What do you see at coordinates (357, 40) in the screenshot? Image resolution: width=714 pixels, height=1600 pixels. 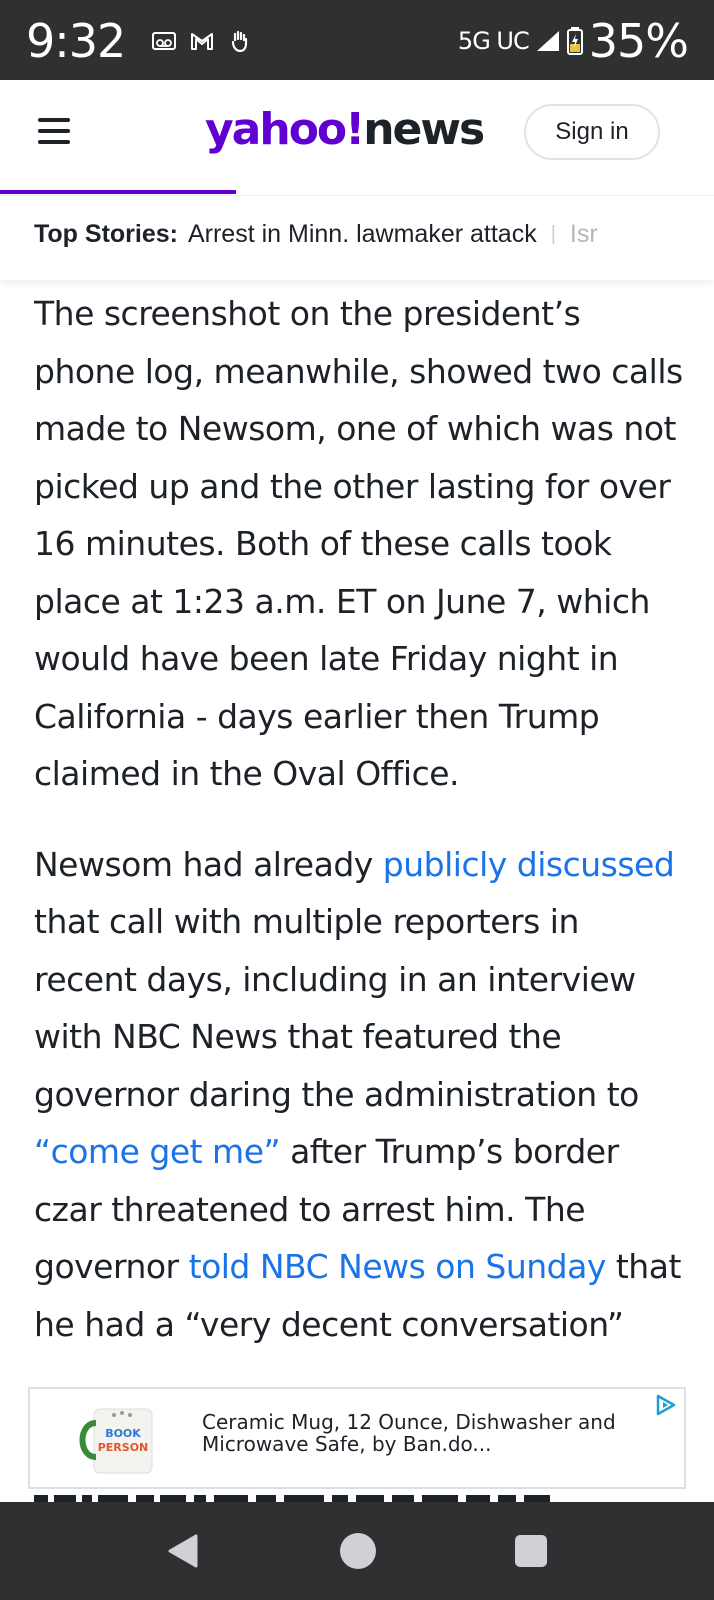 I see `status-bar: 9:32 5G UC 35%` at bounding box center [357, 40].